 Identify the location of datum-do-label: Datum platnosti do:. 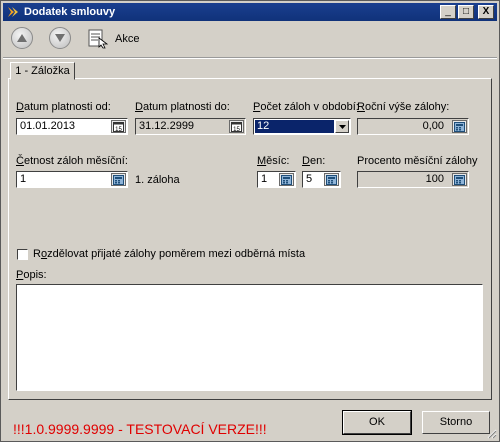
(182, 107).